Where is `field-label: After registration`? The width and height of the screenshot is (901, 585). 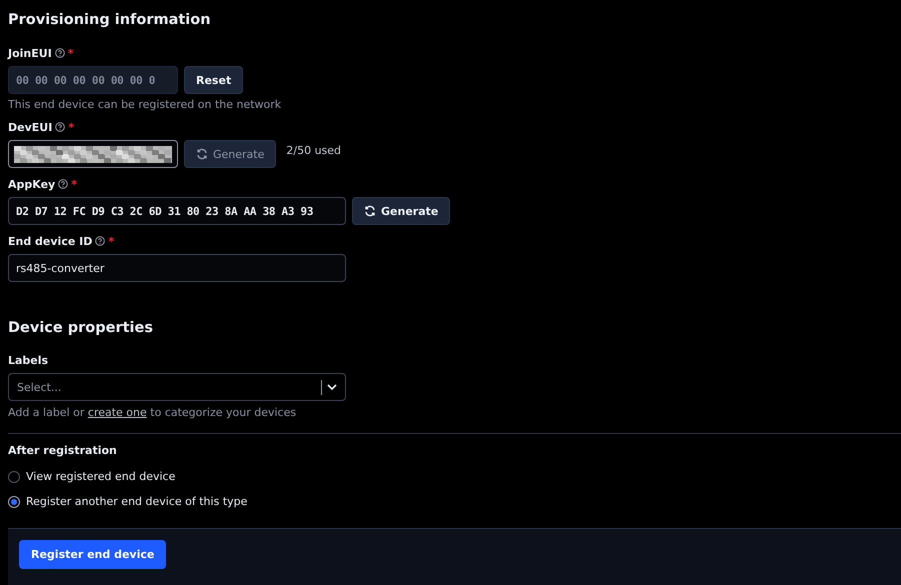
field-label: After registration is located at coordinates (63, 450).